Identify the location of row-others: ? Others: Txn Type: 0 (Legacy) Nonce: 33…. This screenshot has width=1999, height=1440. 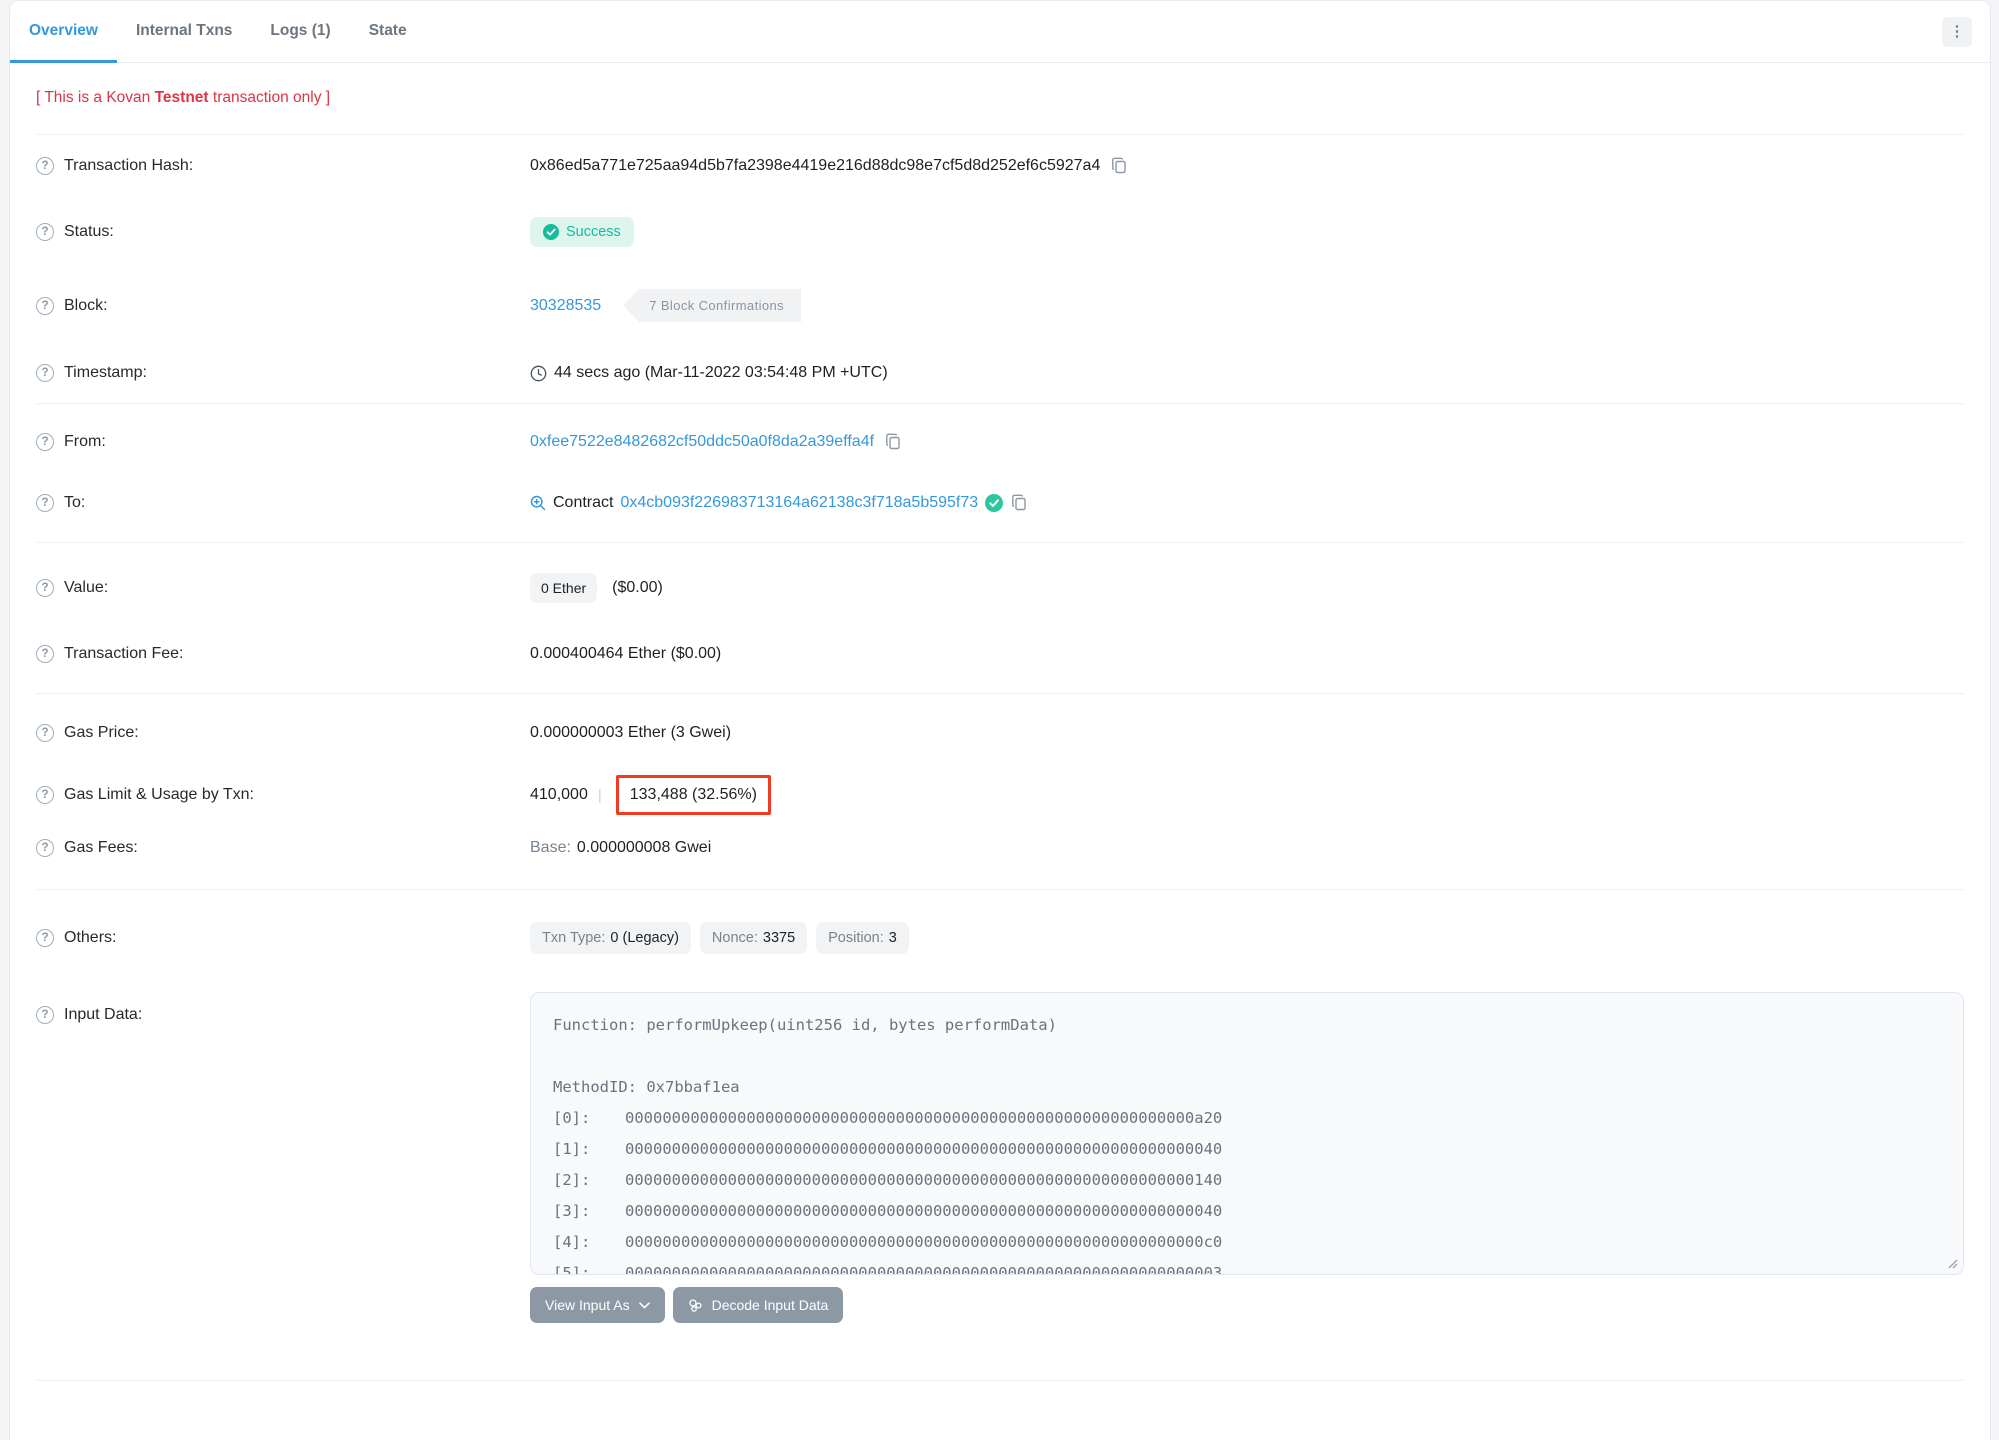
(1000, 936).